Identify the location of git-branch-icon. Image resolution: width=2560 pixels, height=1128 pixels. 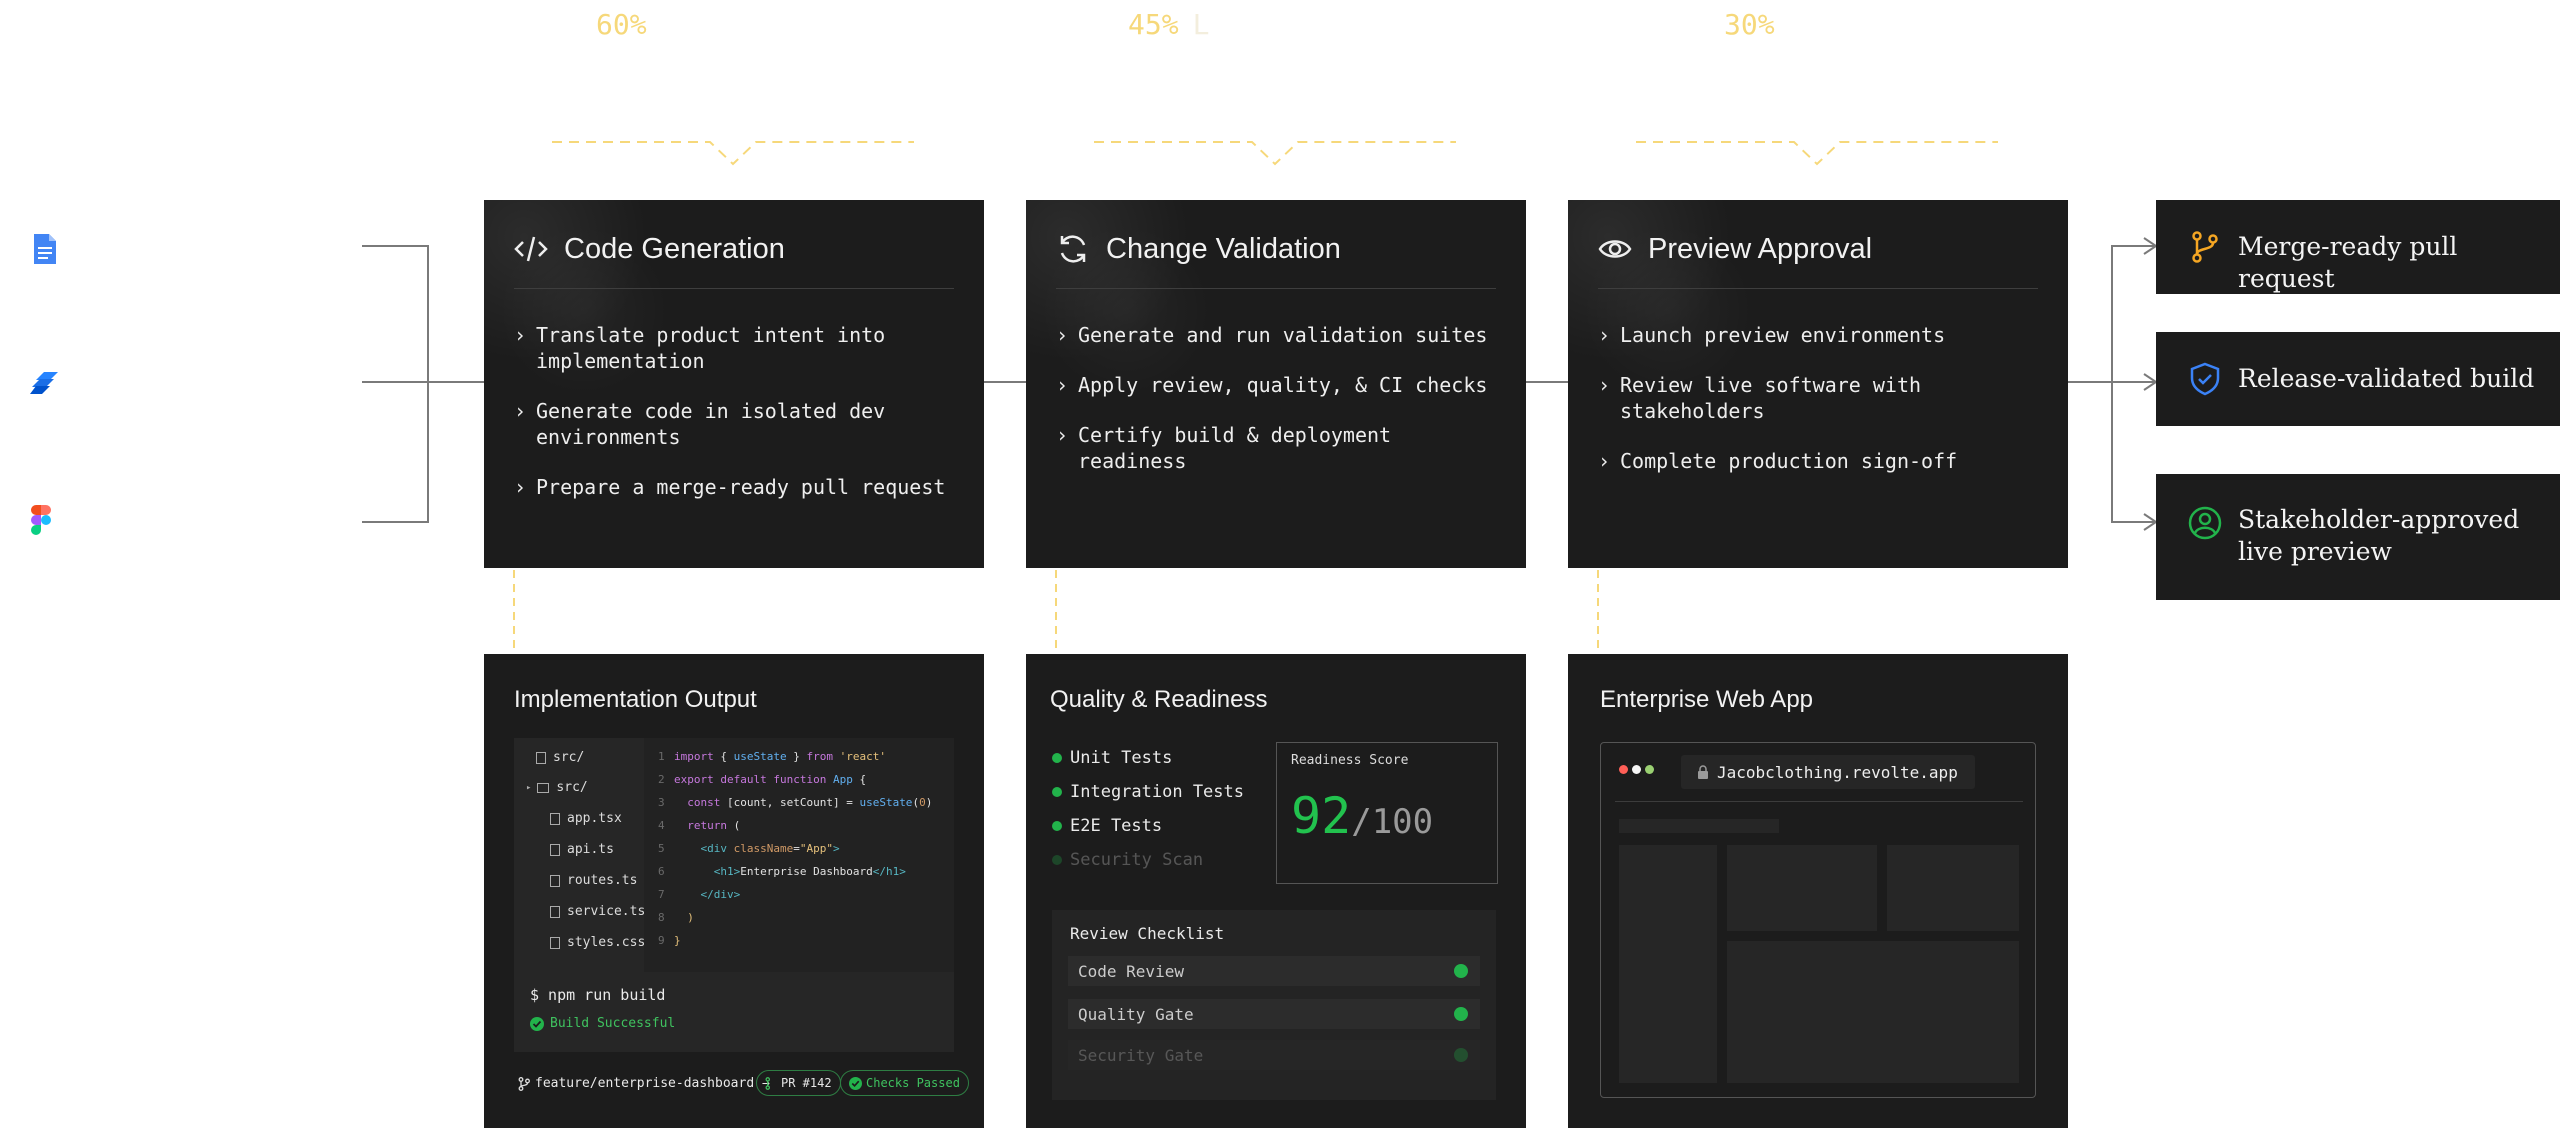
(767, 1083).